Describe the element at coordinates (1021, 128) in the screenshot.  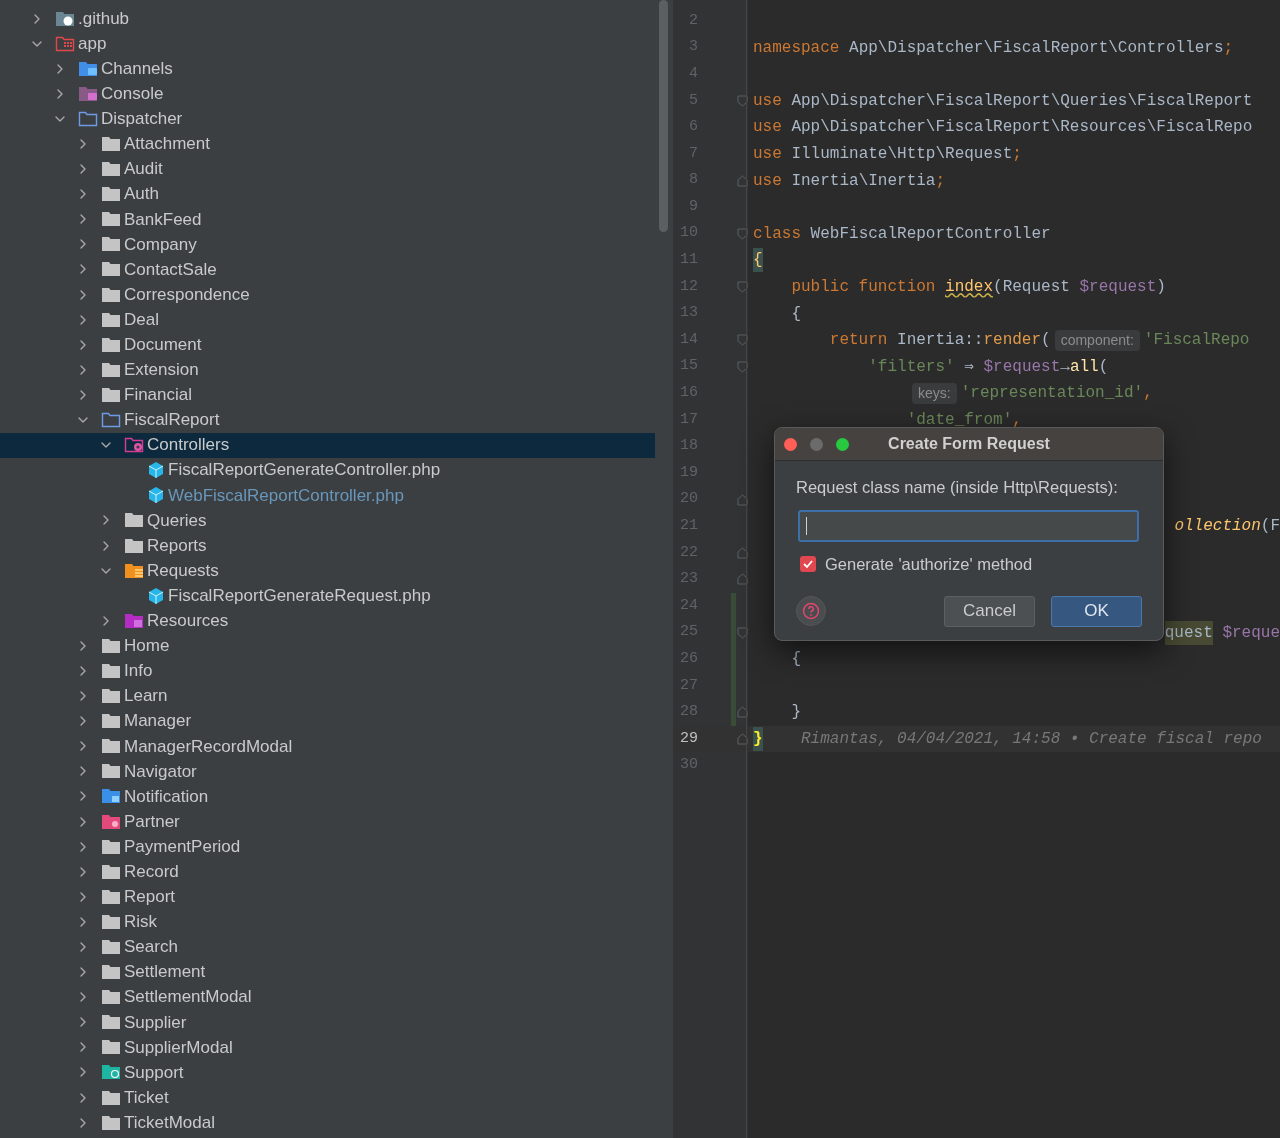
I see `code-token: App\Dispatcher\FiscalReport\Resources\FiscalRepo` at that location.